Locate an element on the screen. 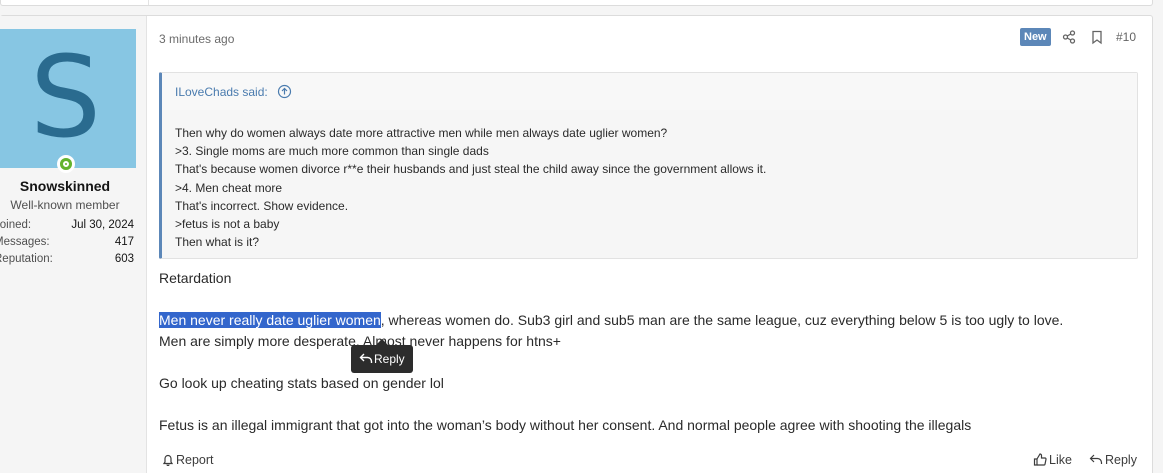 The image size is (1163, 473). quote-line: >4. Men cheat more is located at coordinates (229, 187).